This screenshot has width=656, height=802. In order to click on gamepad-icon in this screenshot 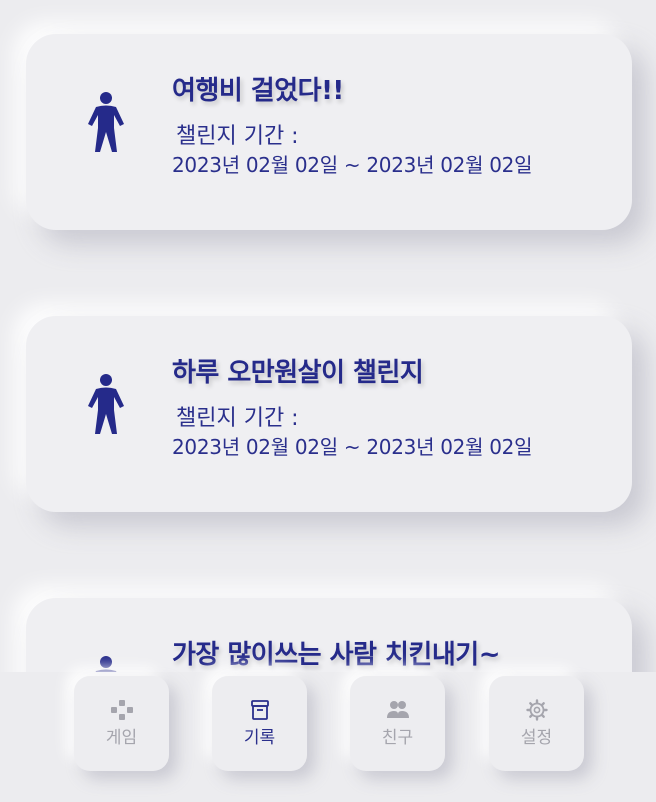, I will do `click(121, 710)`.